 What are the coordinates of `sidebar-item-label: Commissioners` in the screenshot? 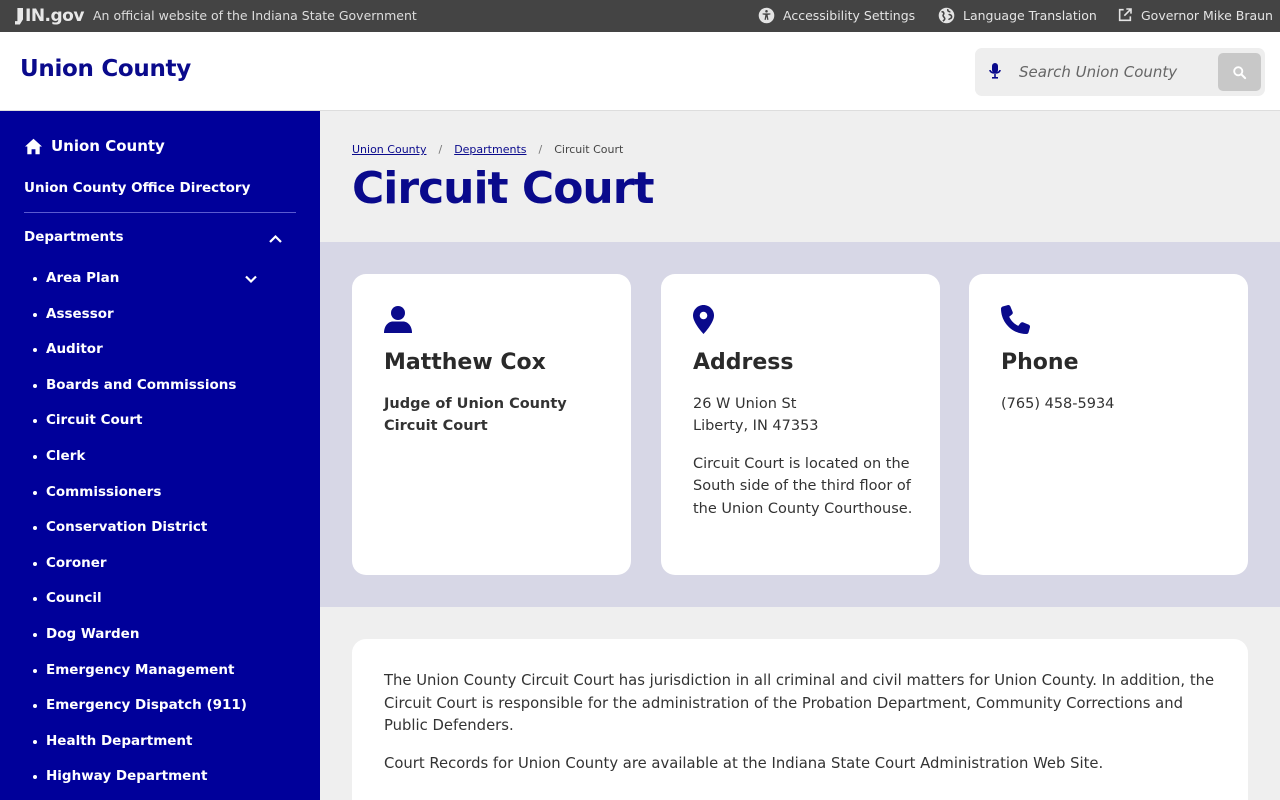 It's located at (104, 491).